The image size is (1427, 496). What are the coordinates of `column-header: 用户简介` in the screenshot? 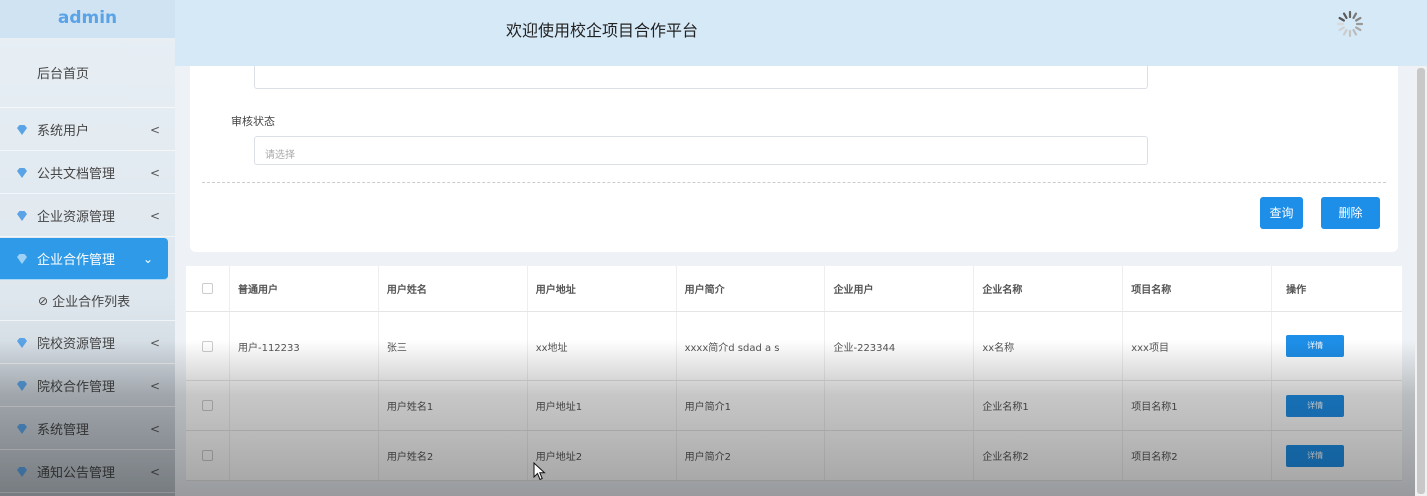 It's located at (751, 288).